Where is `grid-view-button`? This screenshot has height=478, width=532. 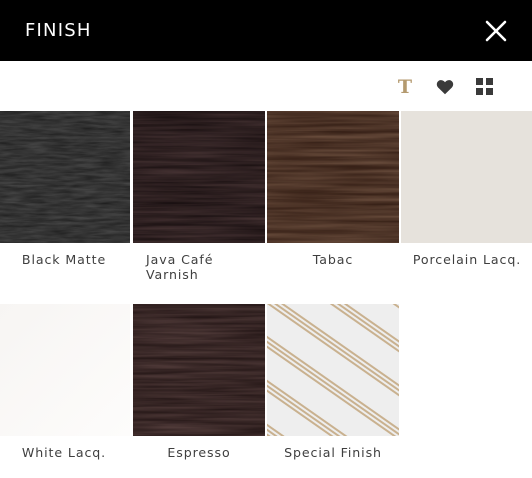 grid-view-button is located at coordinates (485, 87).